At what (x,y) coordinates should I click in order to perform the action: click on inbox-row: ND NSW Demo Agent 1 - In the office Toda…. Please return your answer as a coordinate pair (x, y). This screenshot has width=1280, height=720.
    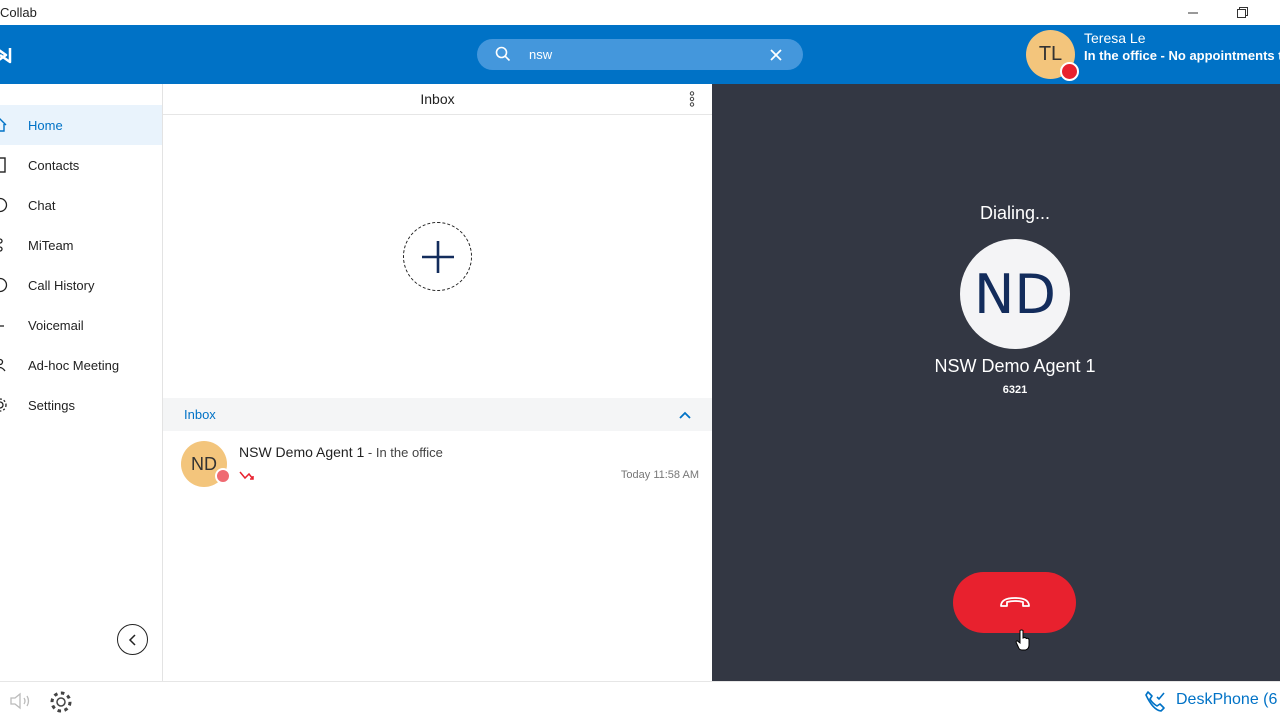
    Looking at the image, I should click on (437, 465).